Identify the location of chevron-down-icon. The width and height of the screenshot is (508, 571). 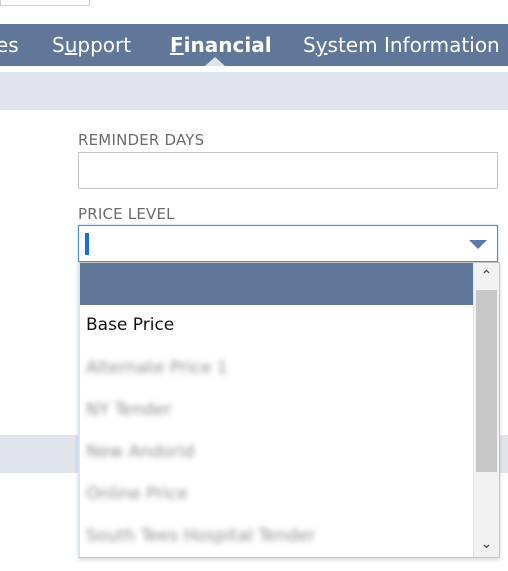
(478, 244).